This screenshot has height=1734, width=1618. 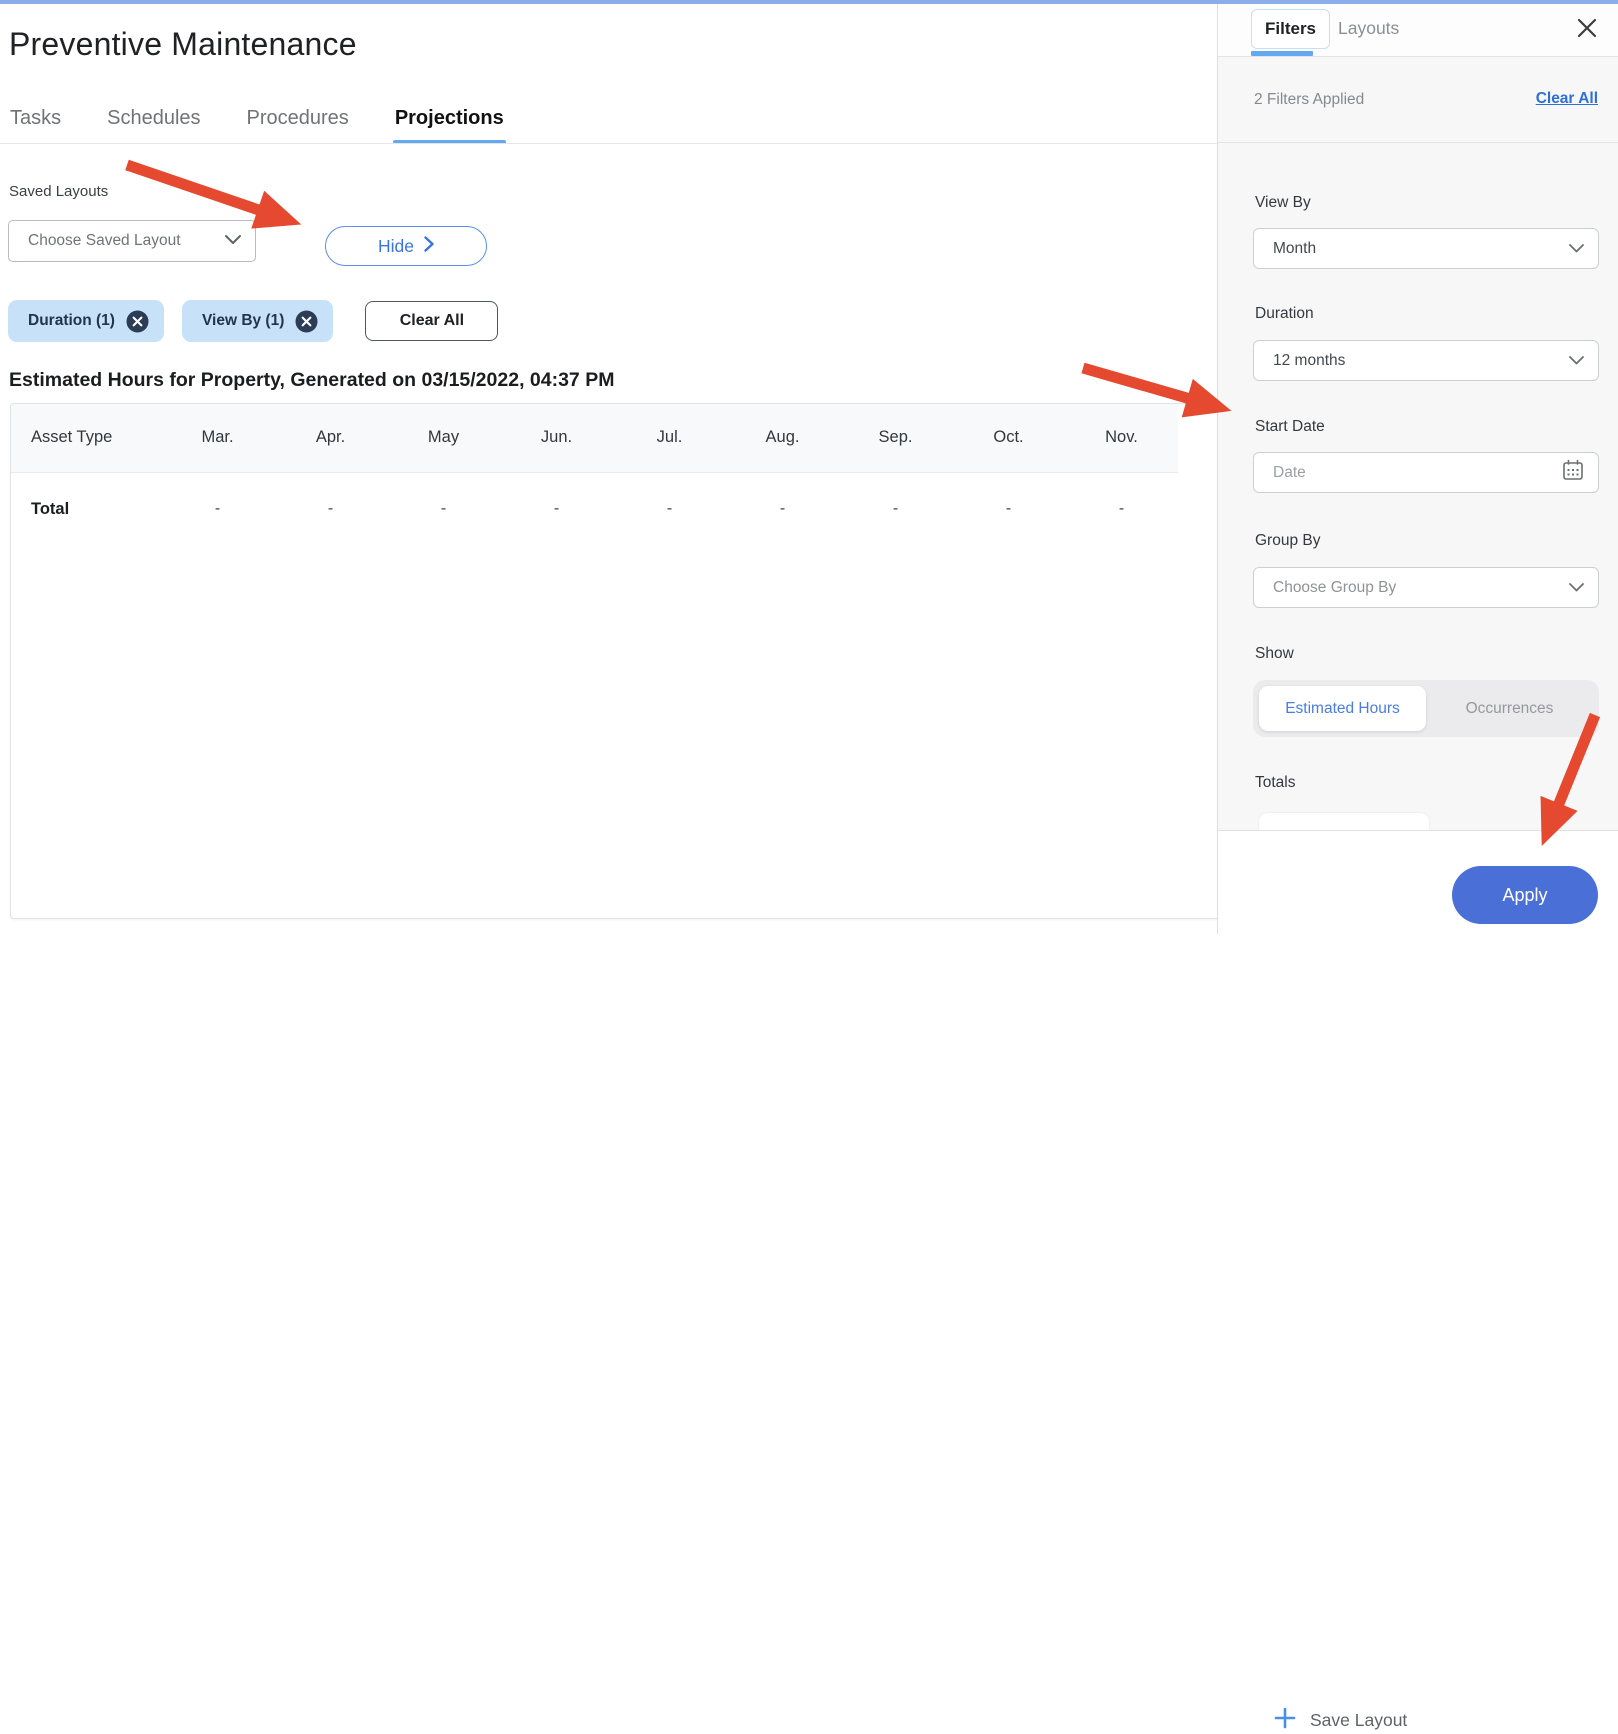 I want to click on tabs-divider, so click(x=608, y=143).